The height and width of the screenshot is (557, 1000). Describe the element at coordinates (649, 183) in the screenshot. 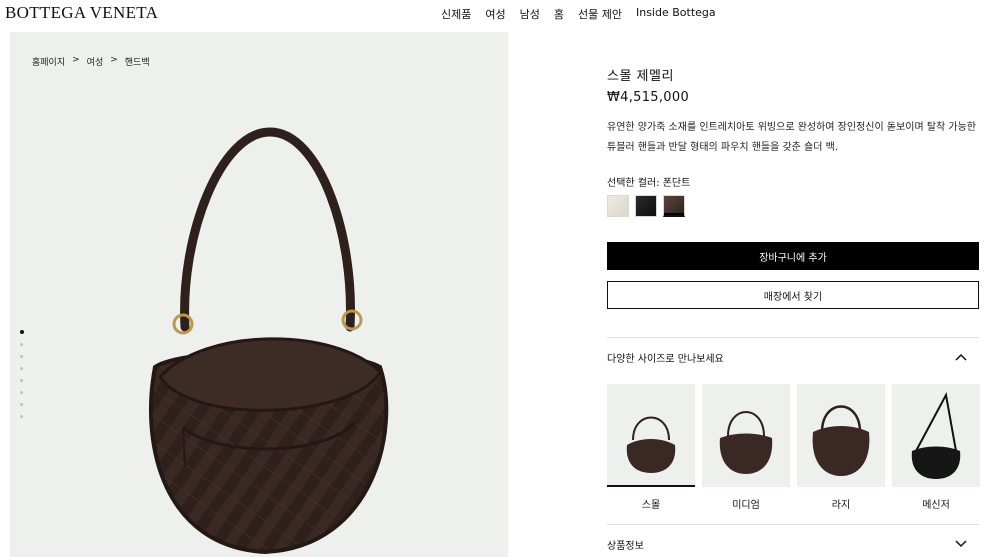

I see `selected-color-label: 선택한 컬러: 폰단트` at that location.